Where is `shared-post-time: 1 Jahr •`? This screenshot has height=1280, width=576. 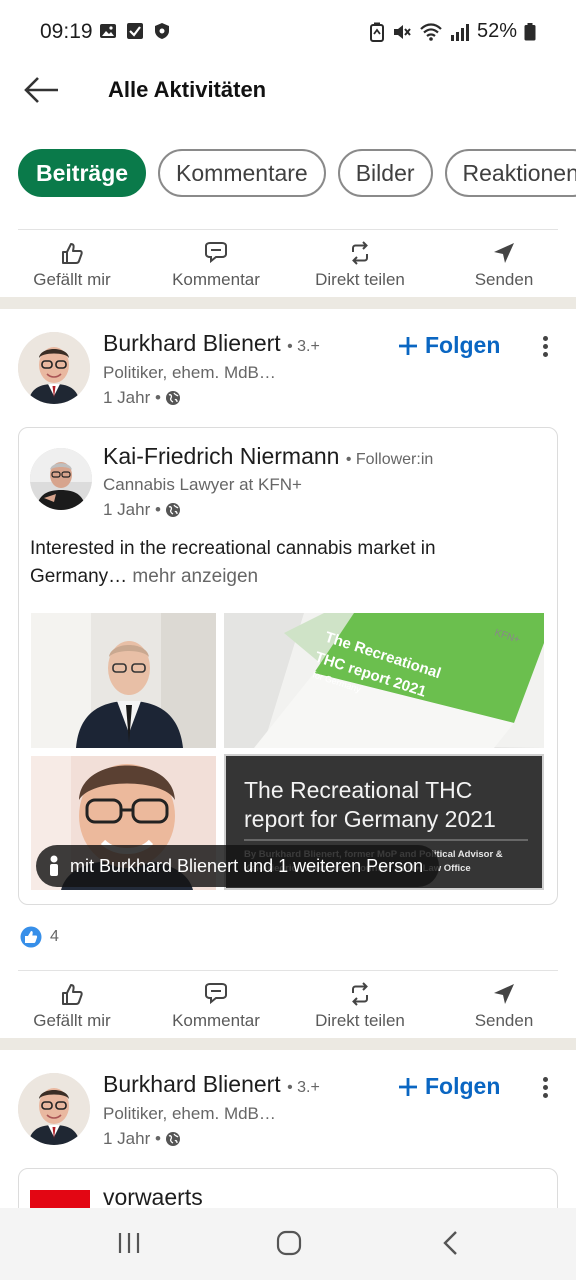 shared-post-time: 1 Jahr • is located at coordinates (132, 509).